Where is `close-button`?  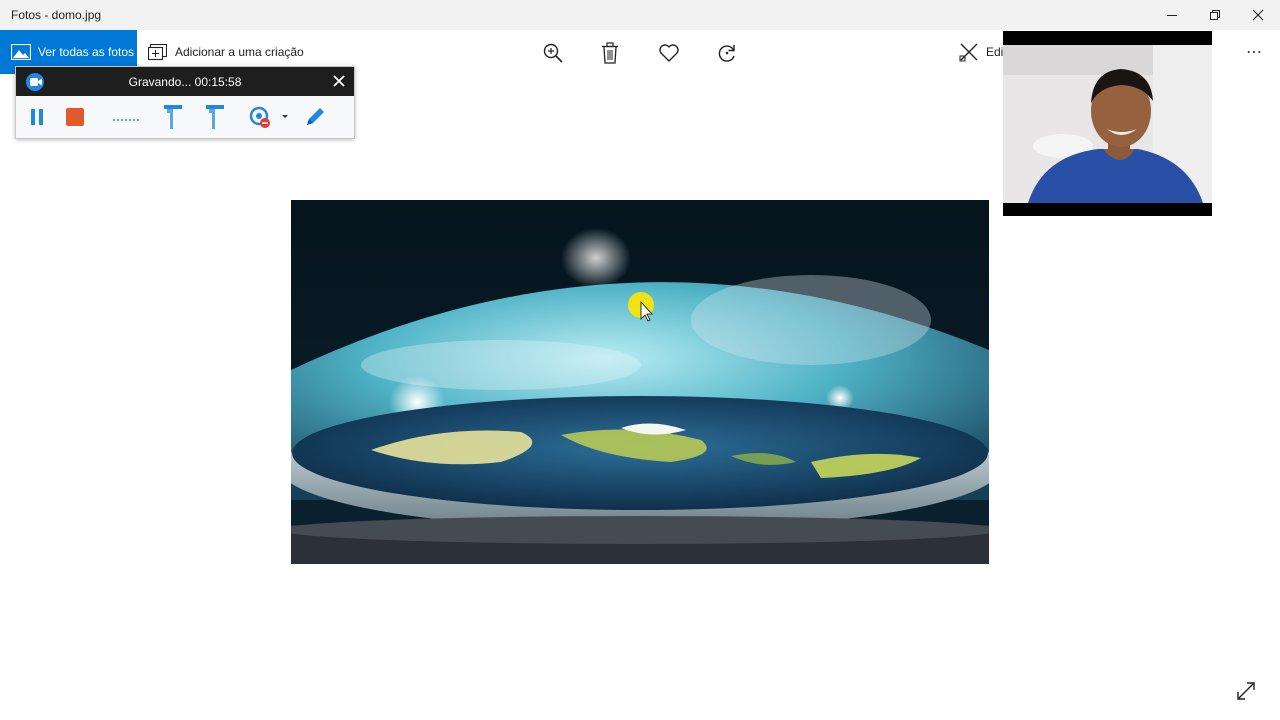
close-button is located at coordinates (1258, 15).